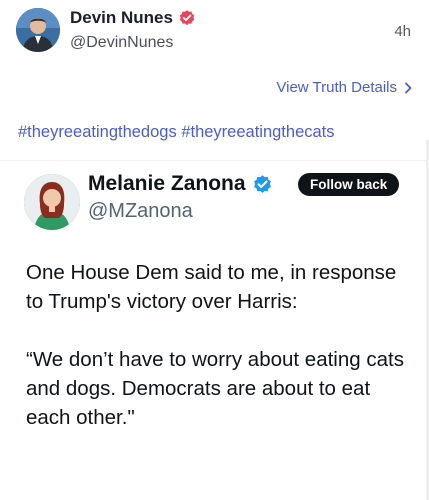 The width and height of the screenshot is (429, 500). What do you see at coordinates (257, 132) in the screenshot?
I see `hashtag-link: #theyreeatingthecats` at bounding box center [257, 132].